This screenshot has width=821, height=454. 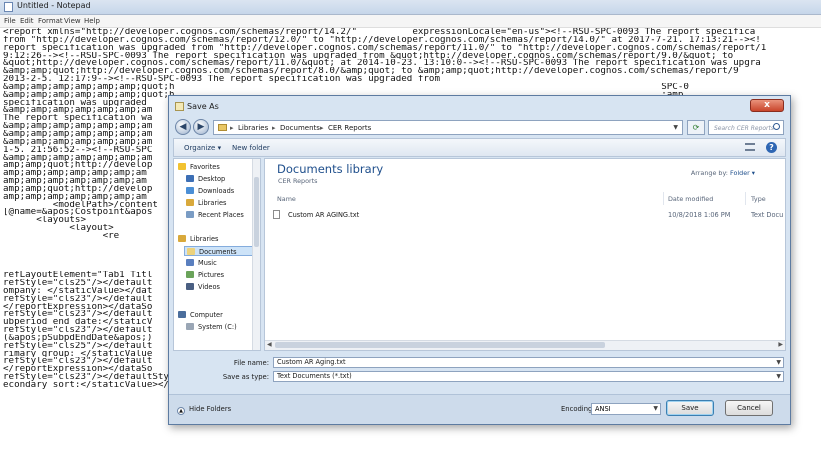 What do you see at coordinates (749, 408) in the screenshot?
I see `cancel-button: Cancel` at bounding box center [749, 408].